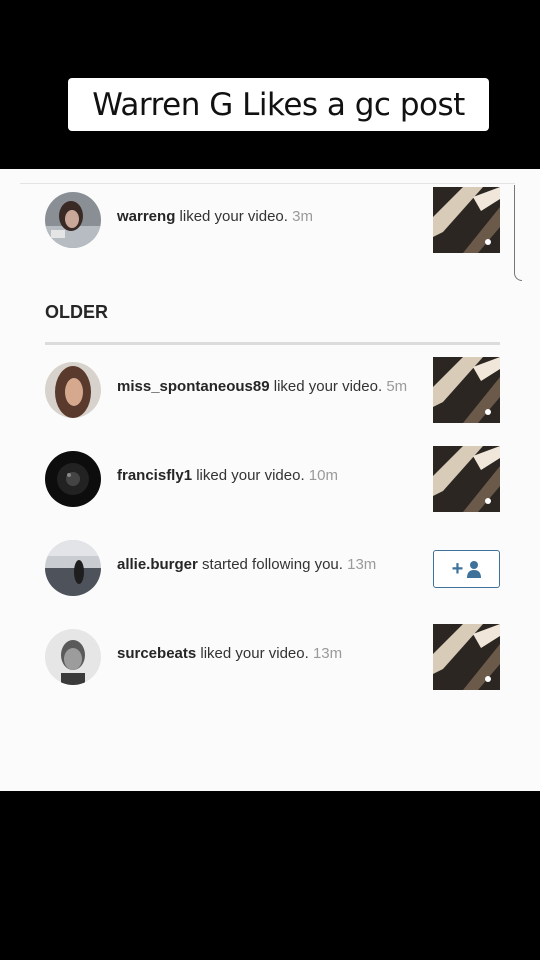 The height and width of the screenshot is (960, 540). I want to click on notification-text: francisfly1 liked your video. 10m, so click(227, 475).